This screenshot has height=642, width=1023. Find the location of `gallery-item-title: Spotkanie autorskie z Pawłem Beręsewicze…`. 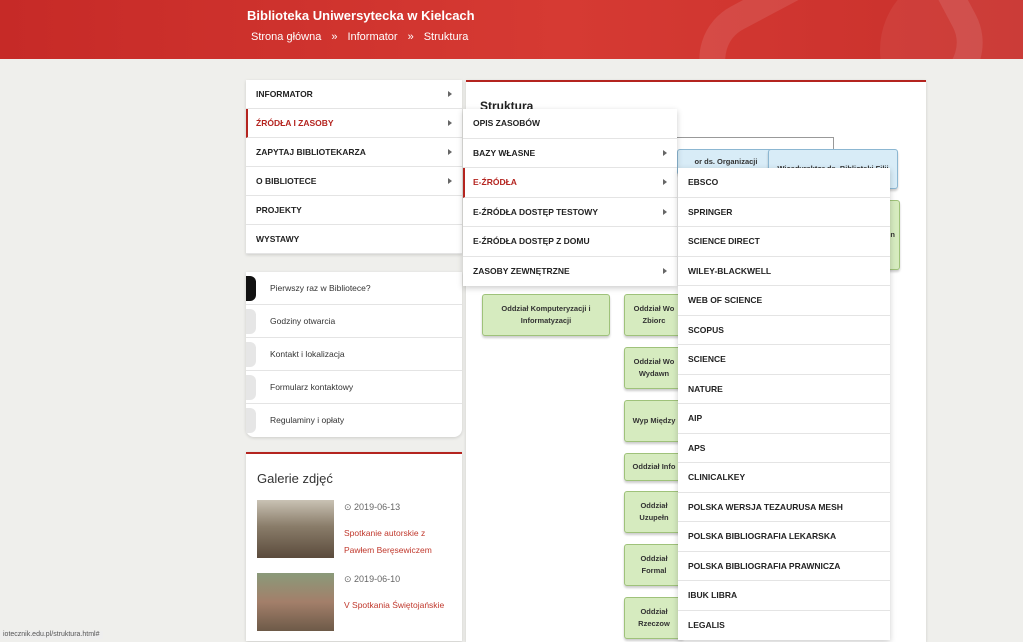

gallery-item-title: Spotkanie autorskie z Pawłem Beręsewicze… is located at coordinates (399, 542).